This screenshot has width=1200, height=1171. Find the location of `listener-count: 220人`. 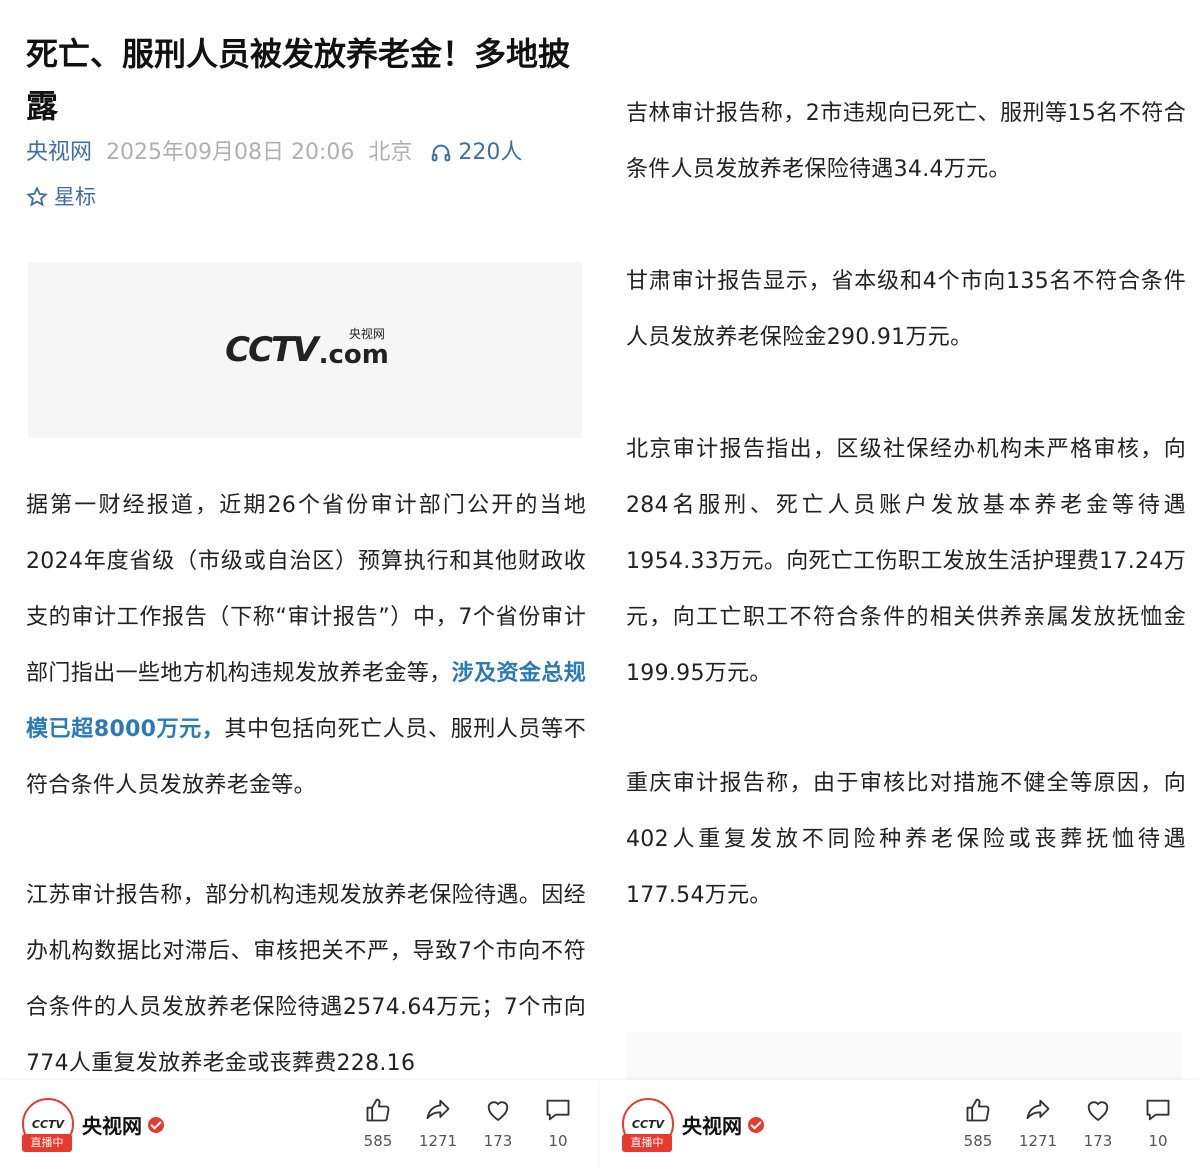

listener-count: 220人 is located at coordinates (490, 152).